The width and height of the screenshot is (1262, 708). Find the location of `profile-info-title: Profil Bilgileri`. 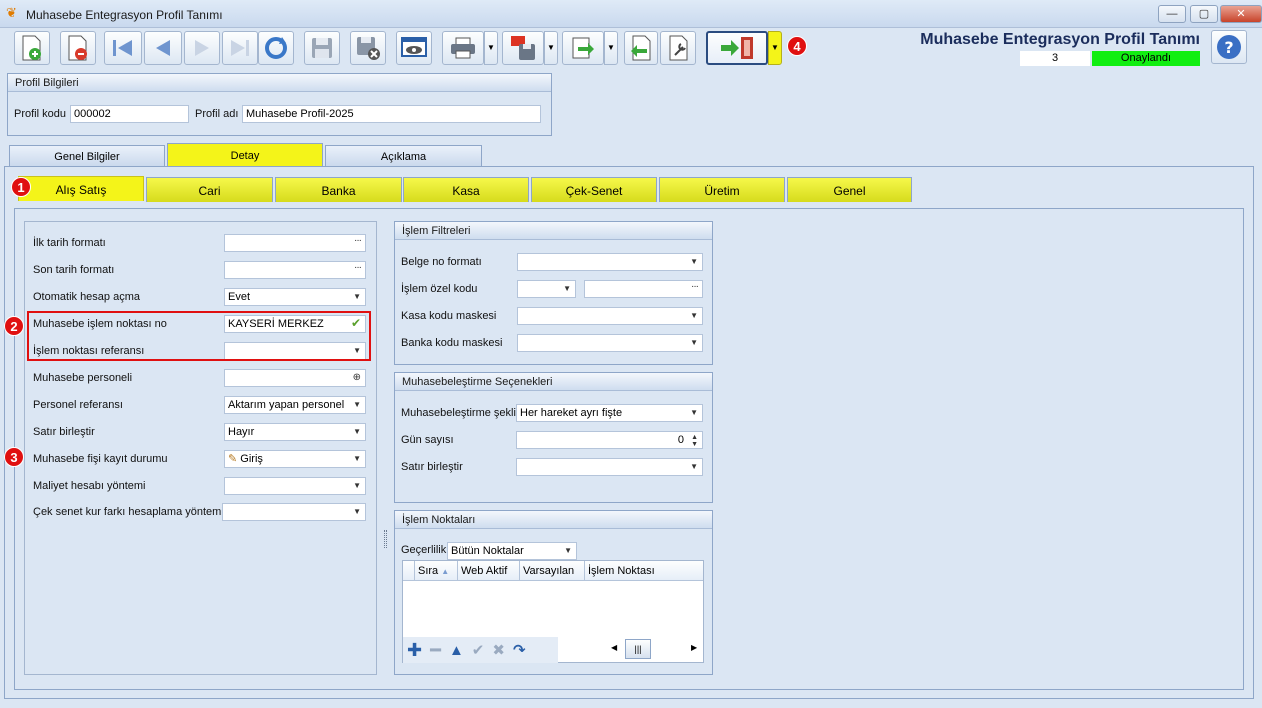

profile-info-title: Profil Bilgileri is located at coordinates (279, 83).